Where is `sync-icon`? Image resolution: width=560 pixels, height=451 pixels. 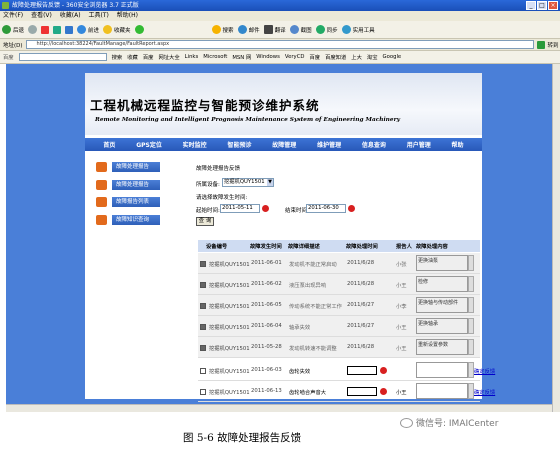 sync-icon is located at coordinates (320, 29).